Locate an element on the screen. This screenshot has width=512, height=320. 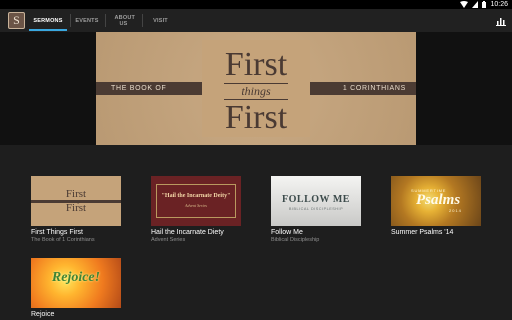
thumb-year: 2014 is located at coordinates (455, 210).